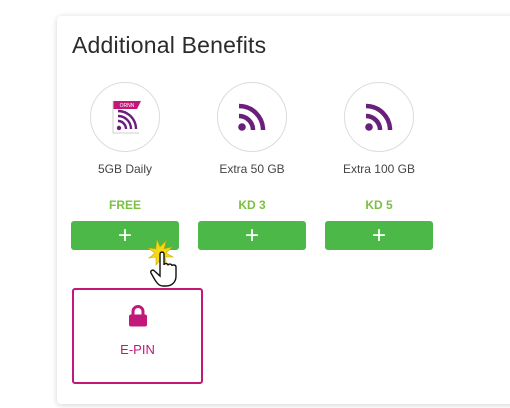 The height and width of the screenshot is (408, 510). Describe the element at coordinates (137, 336) in the screenshot. I see `epin-tile: E-PIN` at that location.